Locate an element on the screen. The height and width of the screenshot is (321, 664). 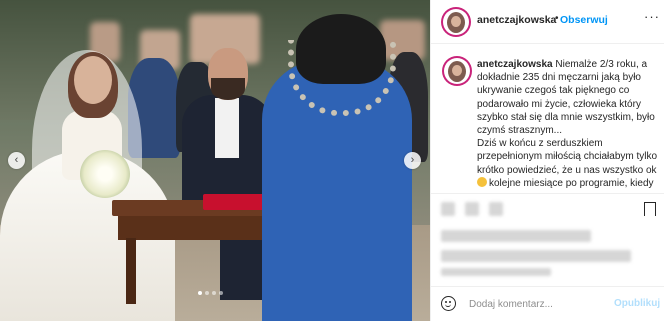
avatar is located at coordinates (456, 22).